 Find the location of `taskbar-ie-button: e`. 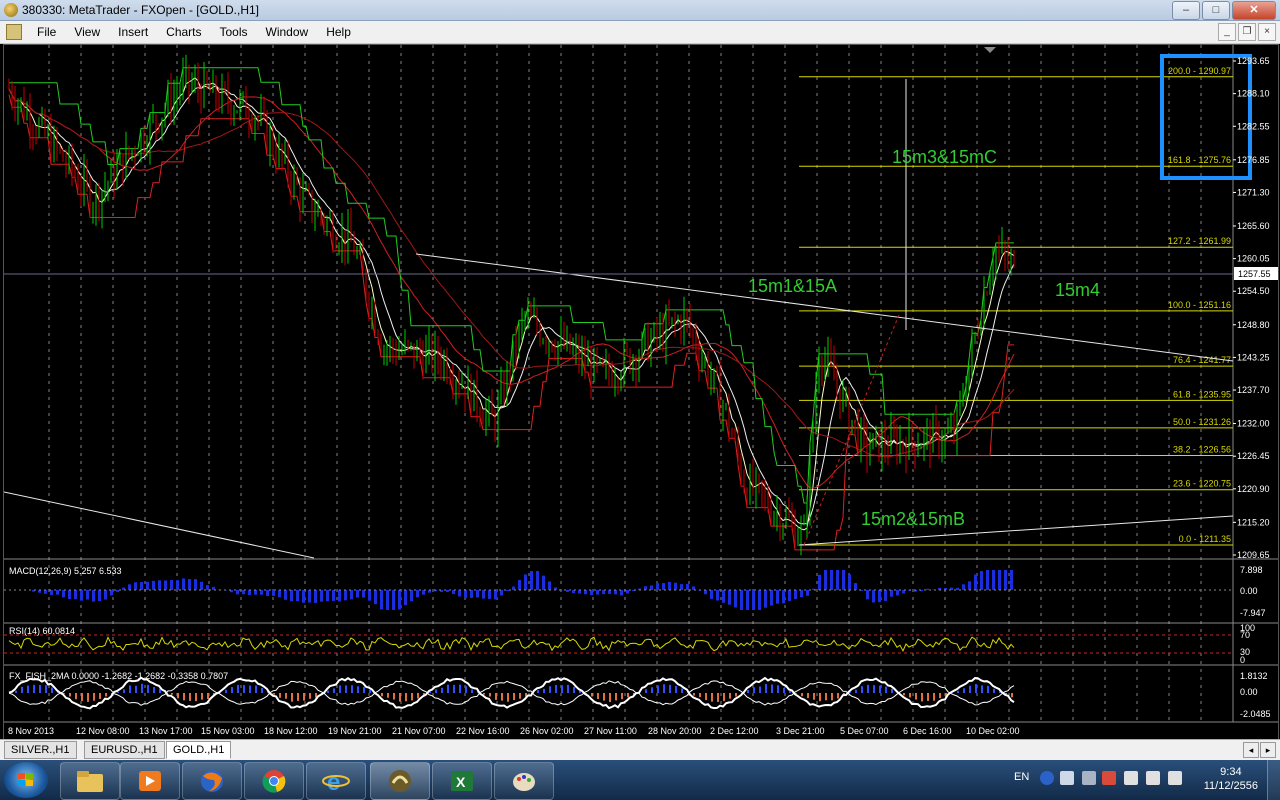

taskbar-ie-button: e is located at coordinates (336, 781).